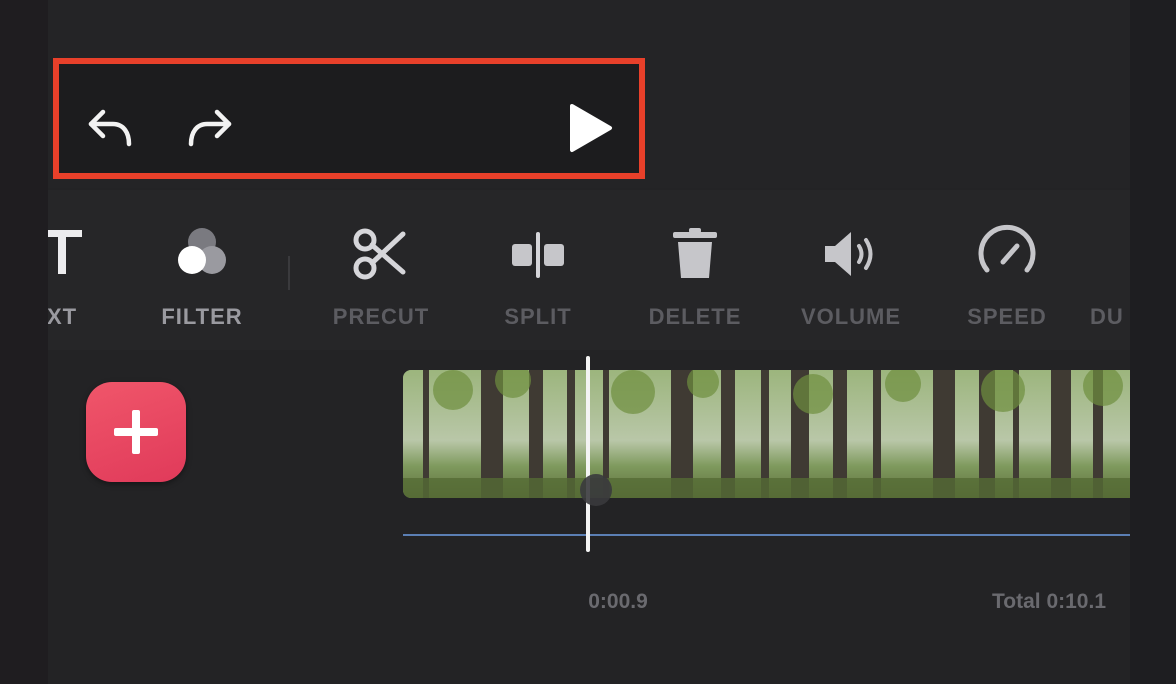 The image size is (1176, 684). Describe the element at coordinates (695, 253) in the screenshot. I see `trash-icon` at that location.